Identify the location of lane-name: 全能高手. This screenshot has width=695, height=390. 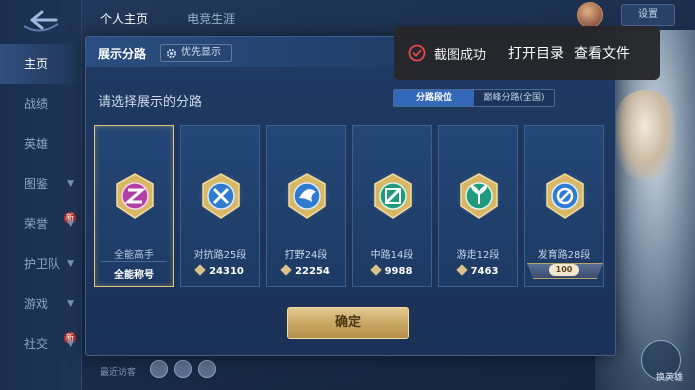
(134, 255).